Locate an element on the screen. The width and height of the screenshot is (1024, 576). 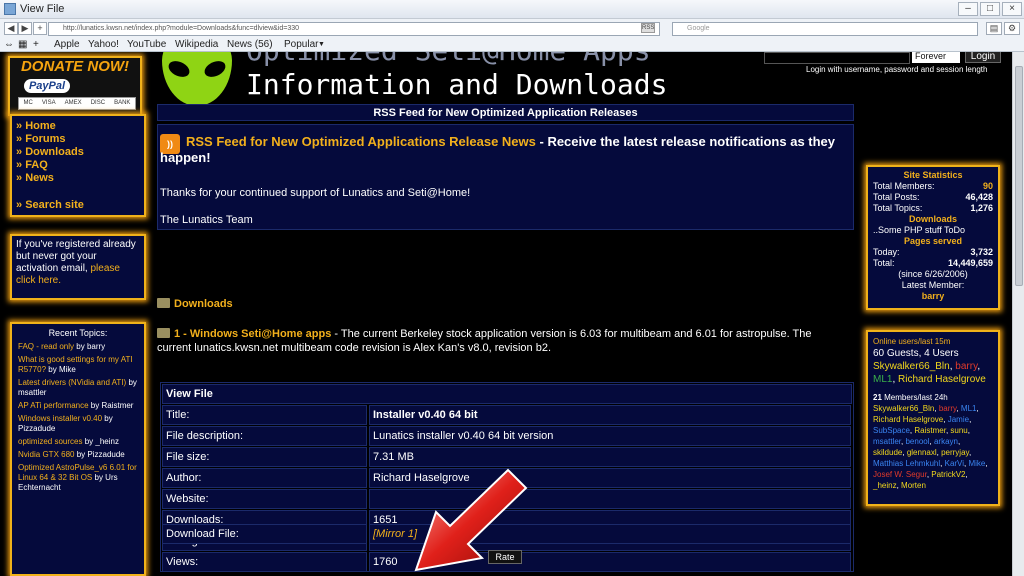
member-link: Josef W. Segur is located at coordinates (900, 474).